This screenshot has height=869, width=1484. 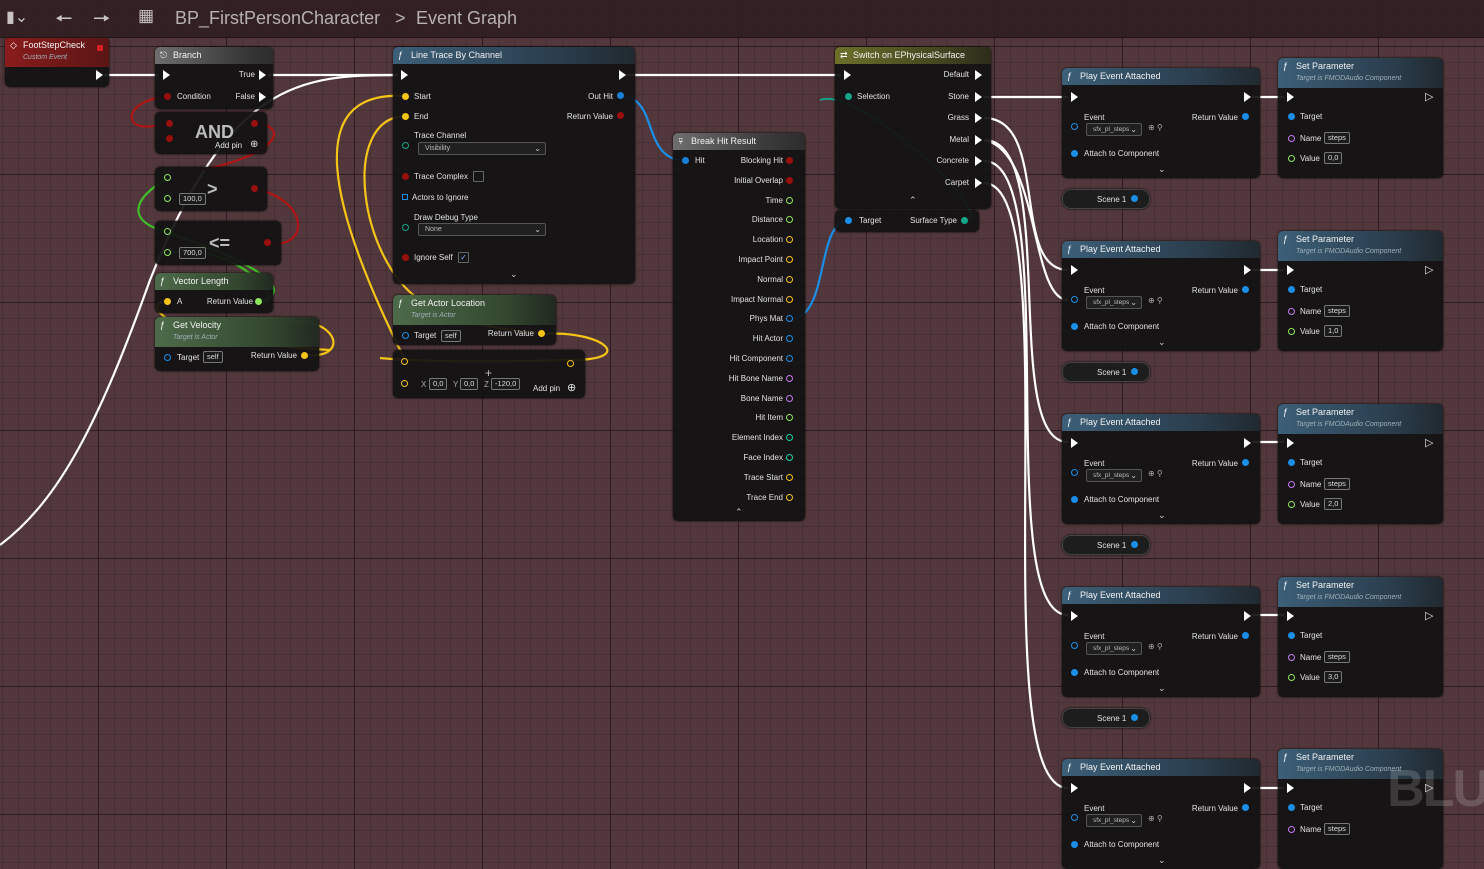 What do you see at coordinates (169, 123) in the screenshot?
I see `and-input-a-pin` at bounding box center [169, 123].